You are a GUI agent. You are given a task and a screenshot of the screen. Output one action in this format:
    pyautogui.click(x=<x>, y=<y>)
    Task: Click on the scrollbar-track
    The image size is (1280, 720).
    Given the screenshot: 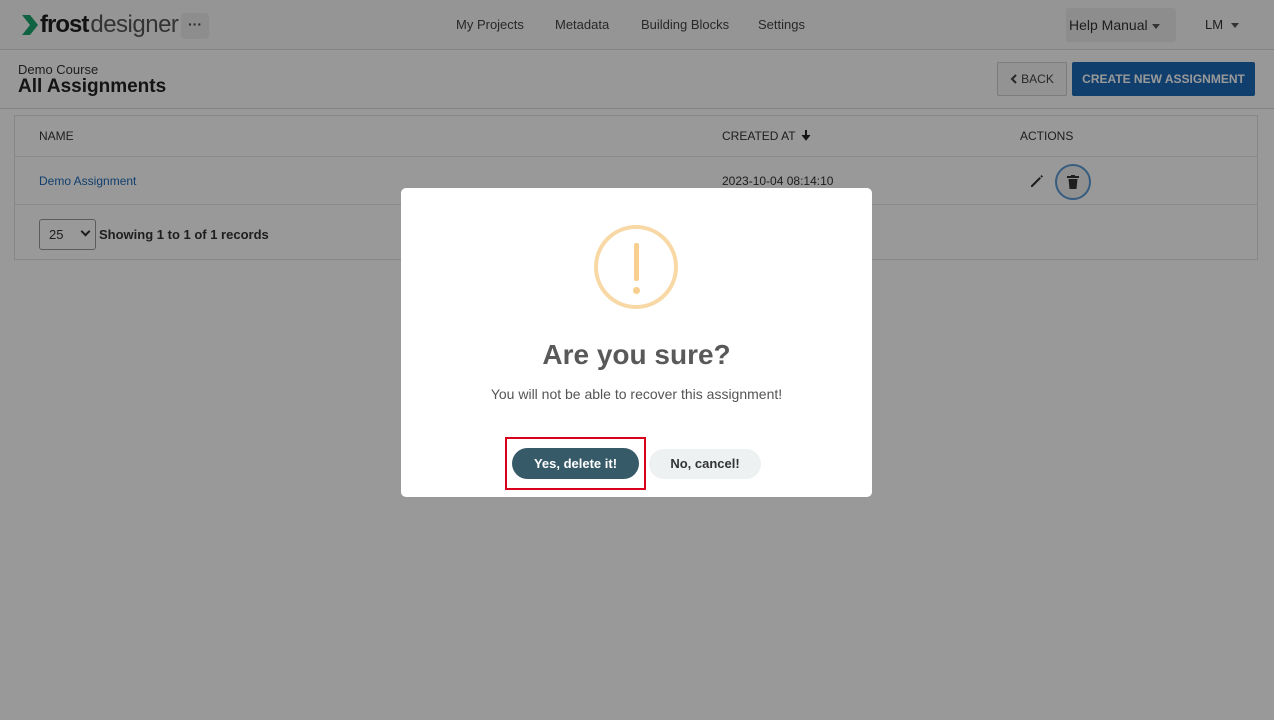 What is the action you would take?
    pyautogui.click(x=1277, y=360)
    